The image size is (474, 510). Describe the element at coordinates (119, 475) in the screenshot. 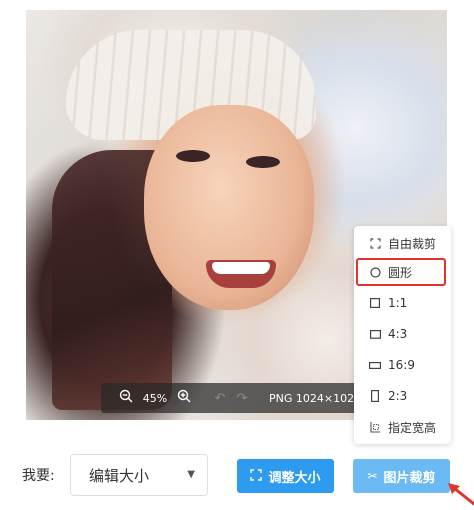

I see `mode-select-value: 编辑大小` at that location.